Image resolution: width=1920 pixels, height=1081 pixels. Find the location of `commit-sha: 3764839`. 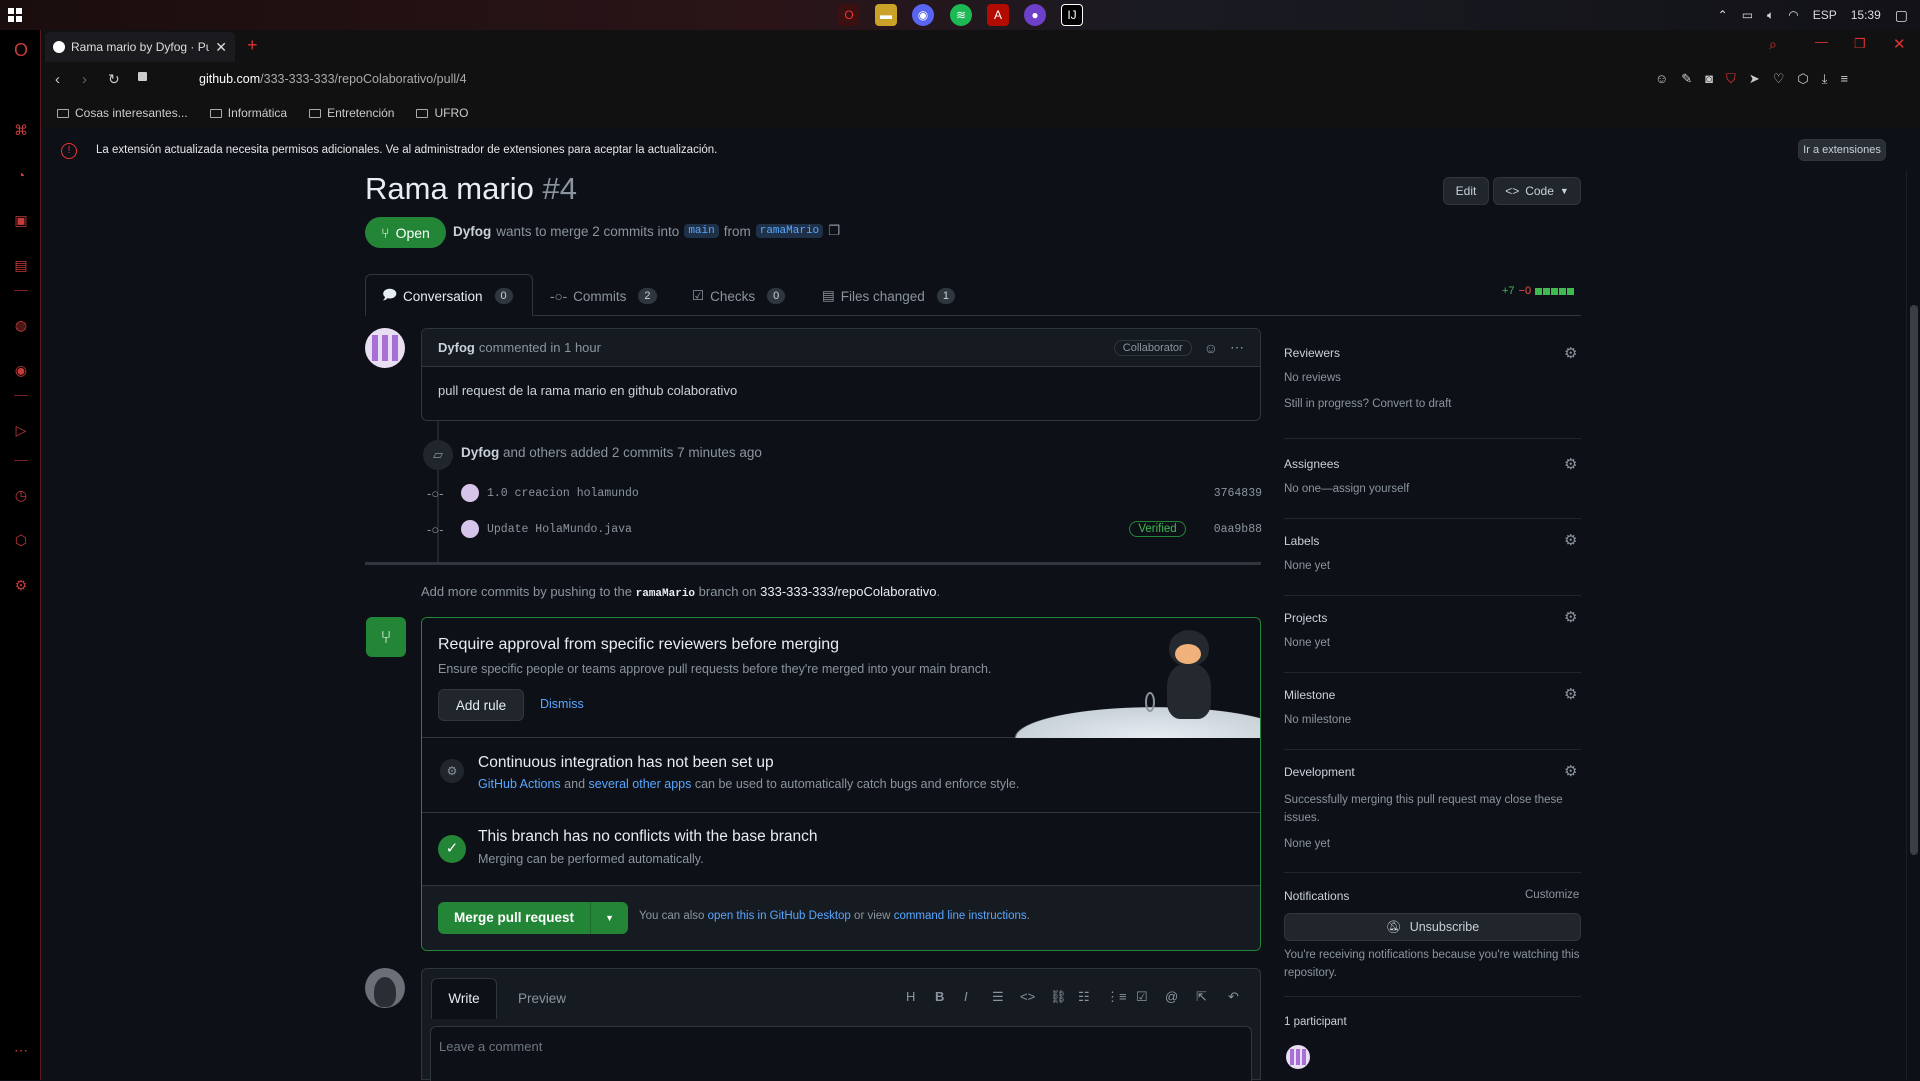

commit-sha: 3764839 is located at coordinates (1238, 493).